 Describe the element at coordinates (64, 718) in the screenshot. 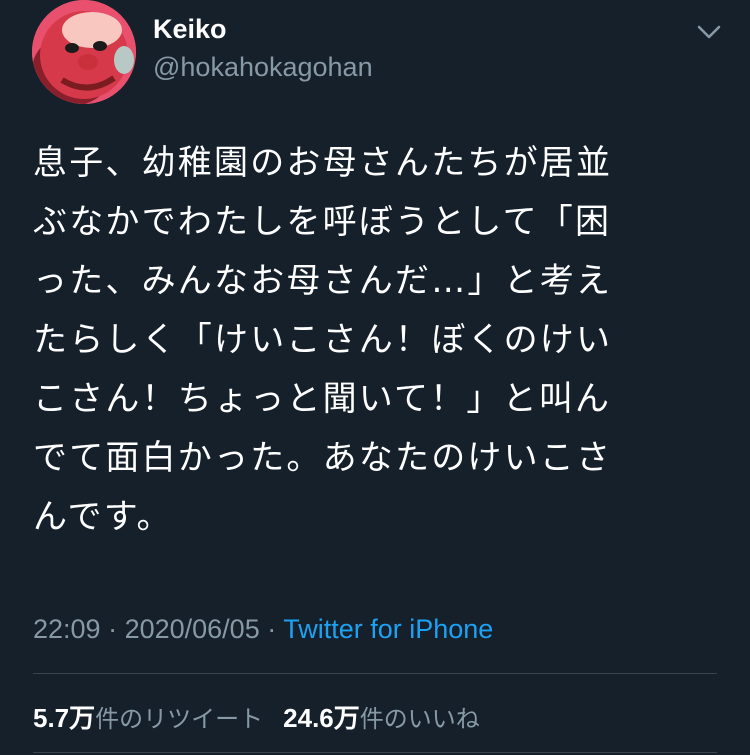

I see `retweets-count: 5.7万` at that location.